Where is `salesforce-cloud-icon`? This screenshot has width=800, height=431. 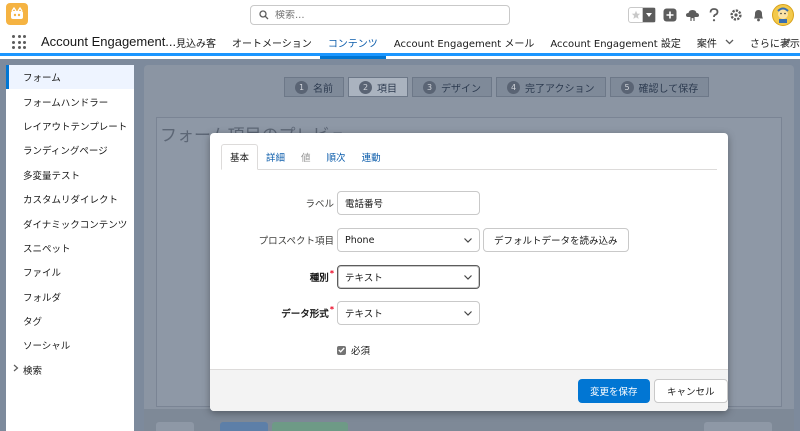
salesforce-cloud-icon is located at coordinates (17, 12).